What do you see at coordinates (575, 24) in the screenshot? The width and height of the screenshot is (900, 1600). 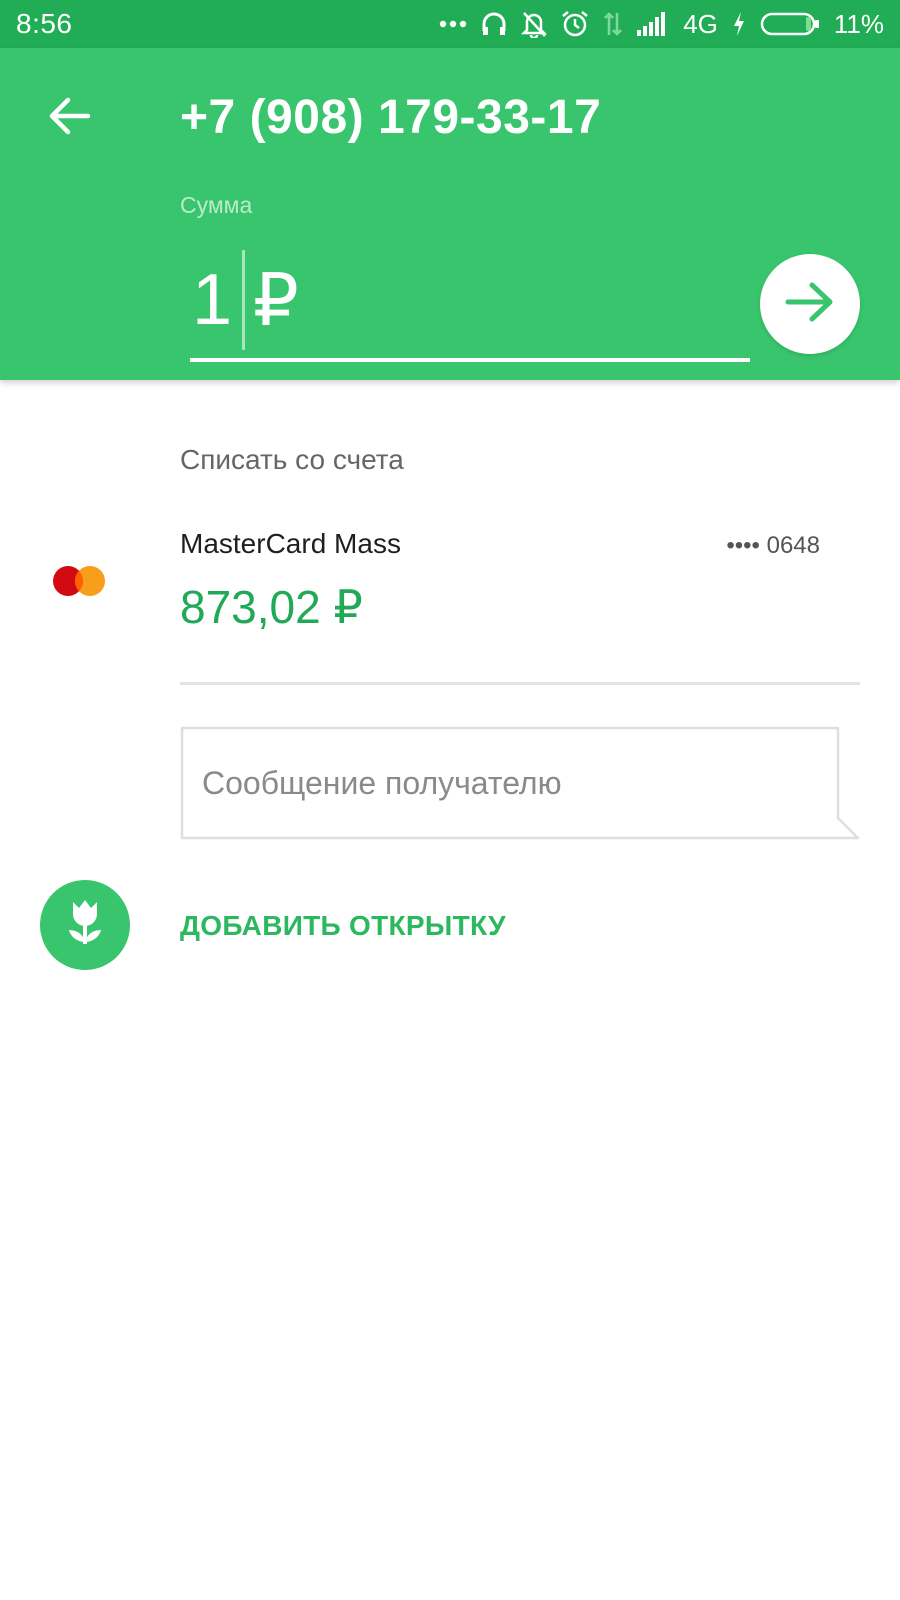 I see `alarm-icon` at bounding box center [575, 24].